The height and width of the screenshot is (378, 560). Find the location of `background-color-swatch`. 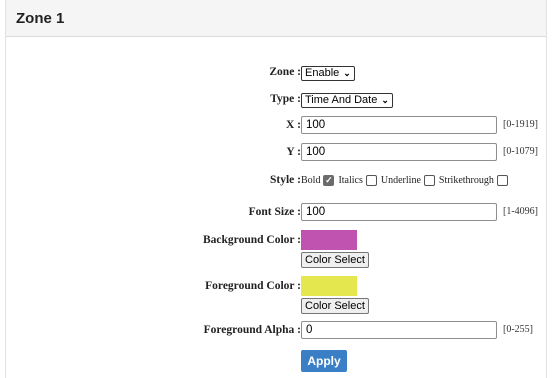

background-color-swatch is located at coordinates (329, 240).